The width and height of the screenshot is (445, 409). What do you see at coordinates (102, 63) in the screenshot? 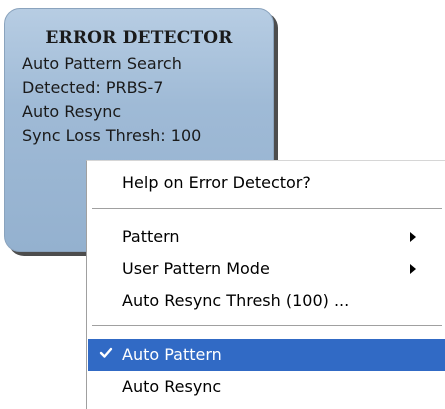
I see `panel-line-pattern-search: Auto Pattern Search` at bounding box center [102, 63].